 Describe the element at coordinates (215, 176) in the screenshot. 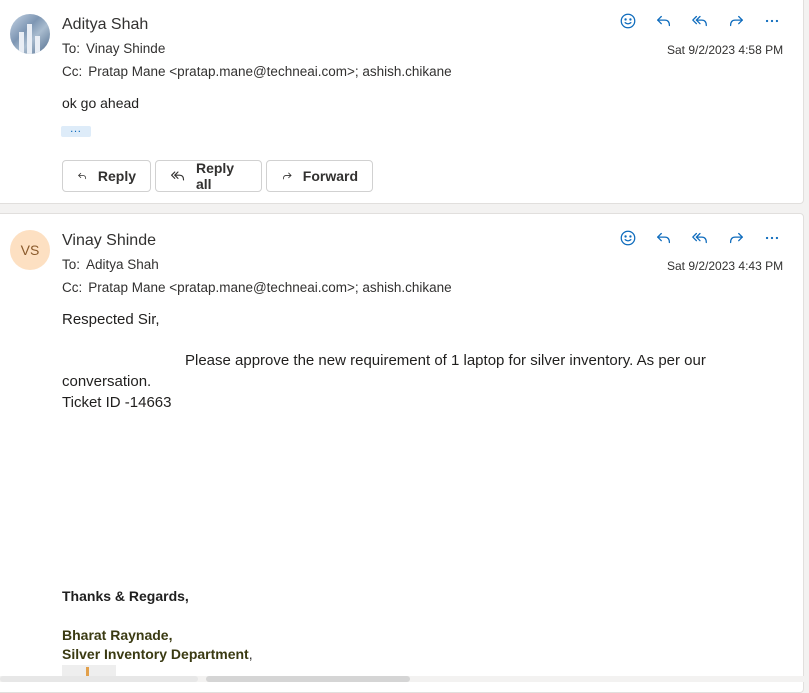

I see `reply-all-button-label: Reply all` at that location.